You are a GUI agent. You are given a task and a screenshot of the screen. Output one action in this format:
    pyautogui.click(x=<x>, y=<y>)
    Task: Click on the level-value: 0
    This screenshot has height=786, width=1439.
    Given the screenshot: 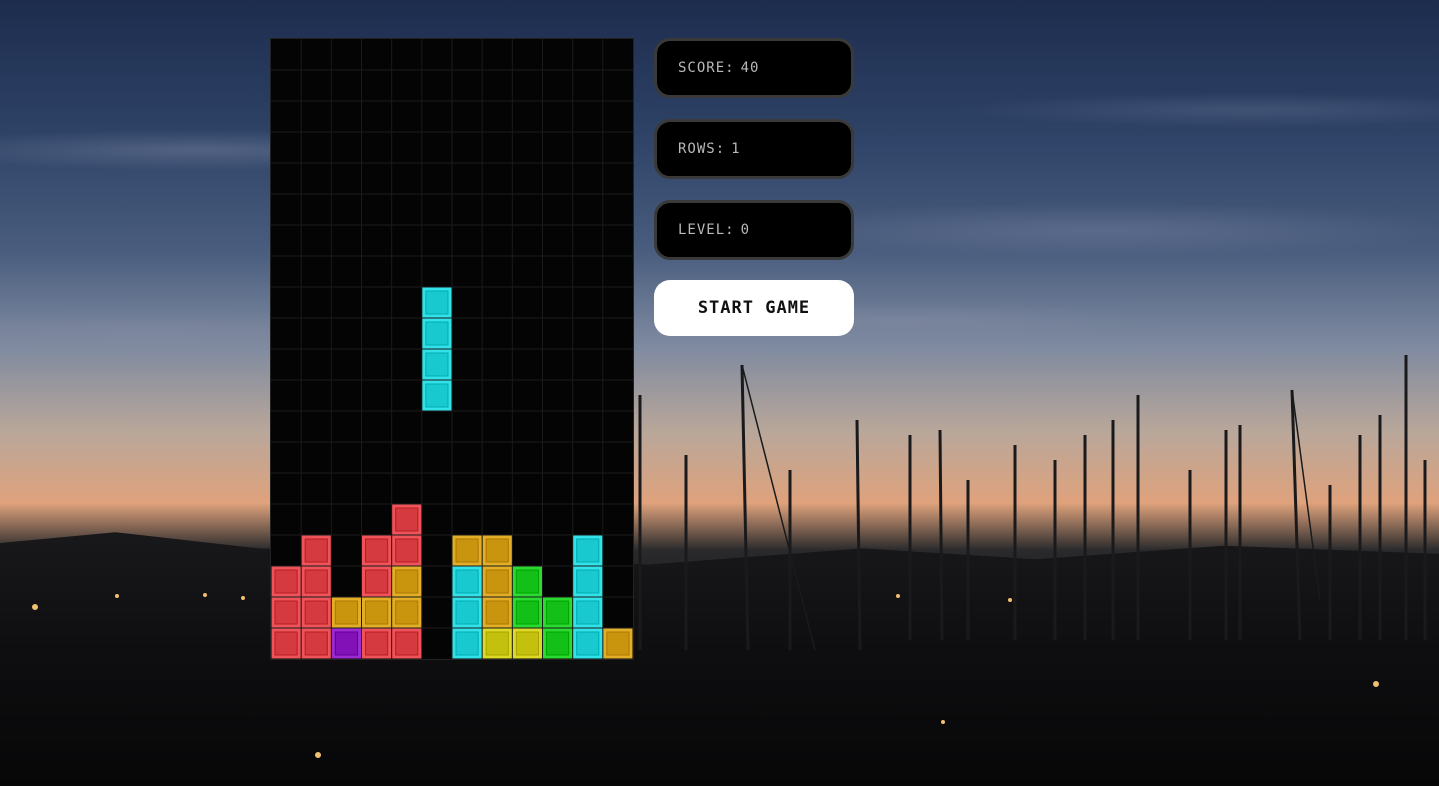 What is the action you would take?
    pyautogui.click(x=745, y=230)
    